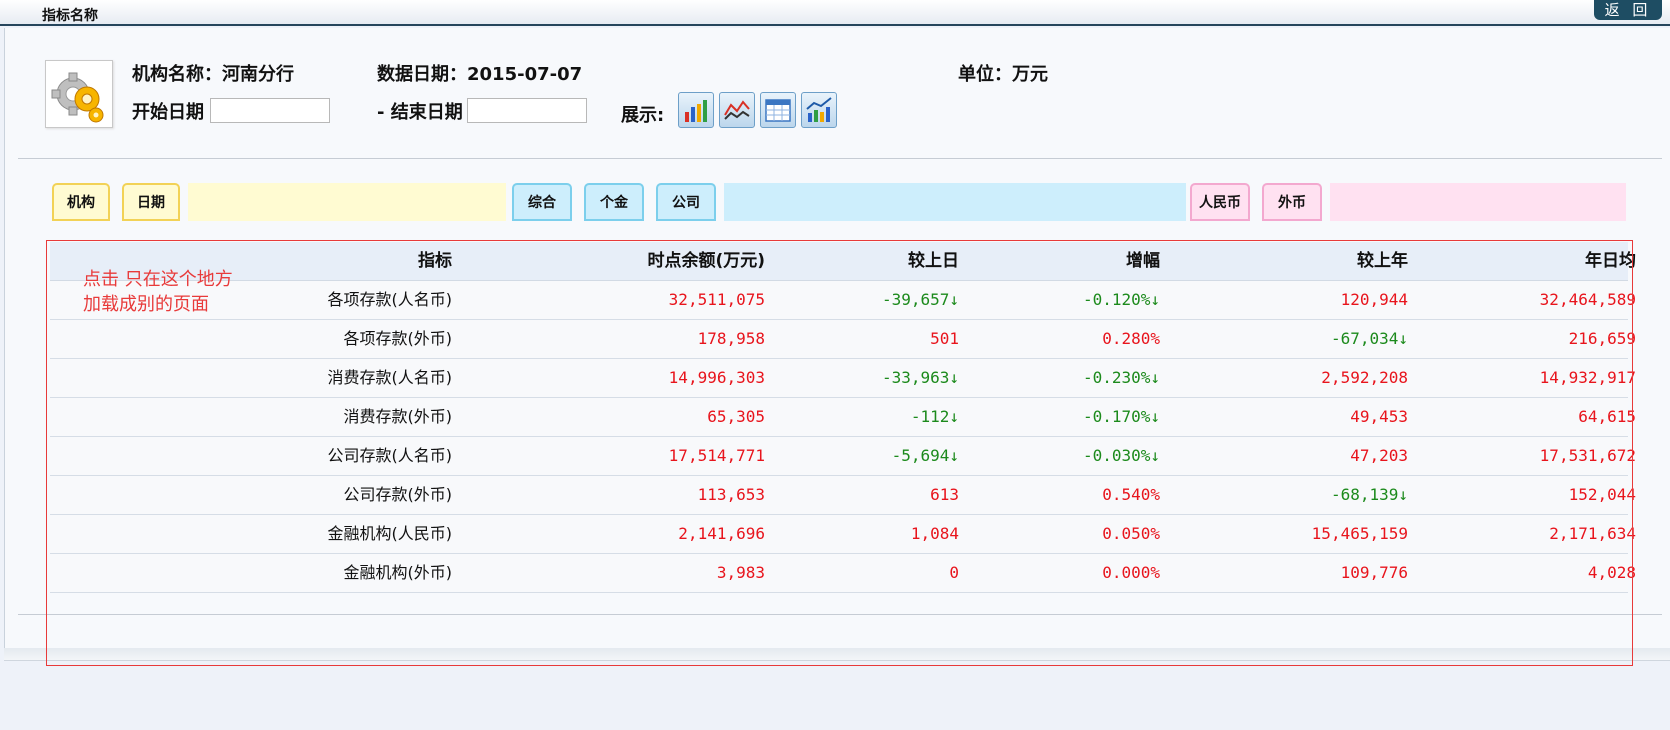 The width and height of the screenshot is (1670, 730). What do you see at coordinates (1292, 202) in the screenshot?
I see `tab-foreign: 外币` at bounding box center [1292, 202].